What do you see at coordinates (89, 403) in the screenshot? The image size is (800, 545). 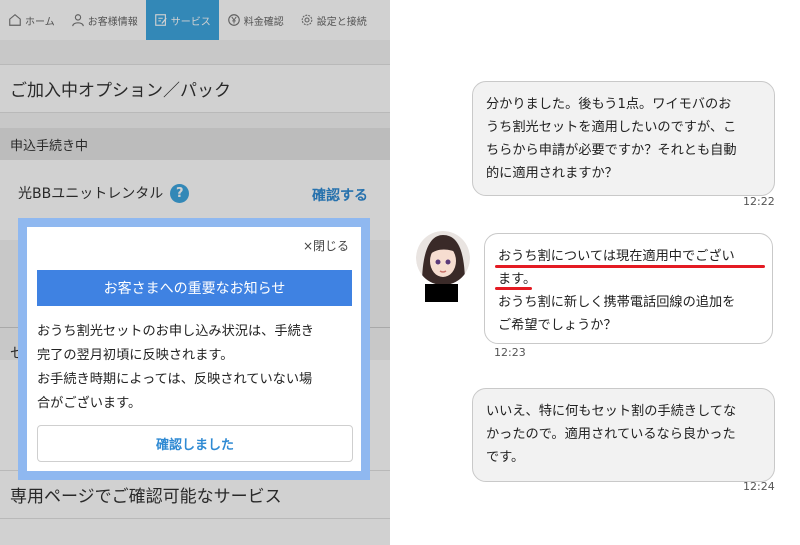 I see `modal-body-line: 合がございます。` at bounding box center [89, 403].